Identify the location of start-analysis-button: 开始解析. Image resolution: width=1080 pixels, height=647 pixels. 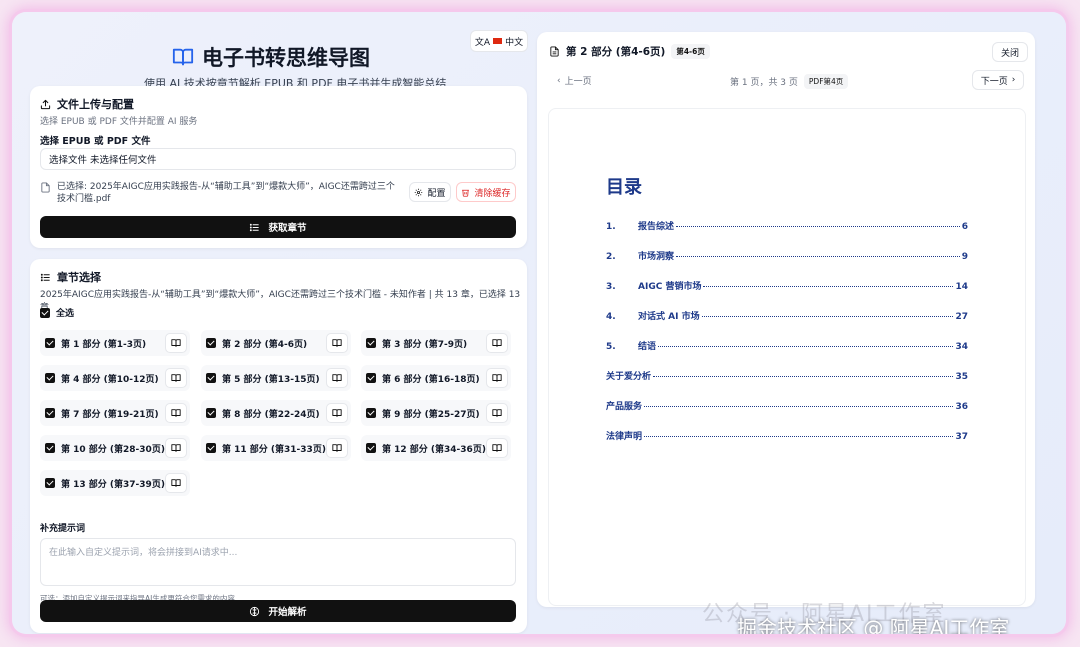
(278, 611).